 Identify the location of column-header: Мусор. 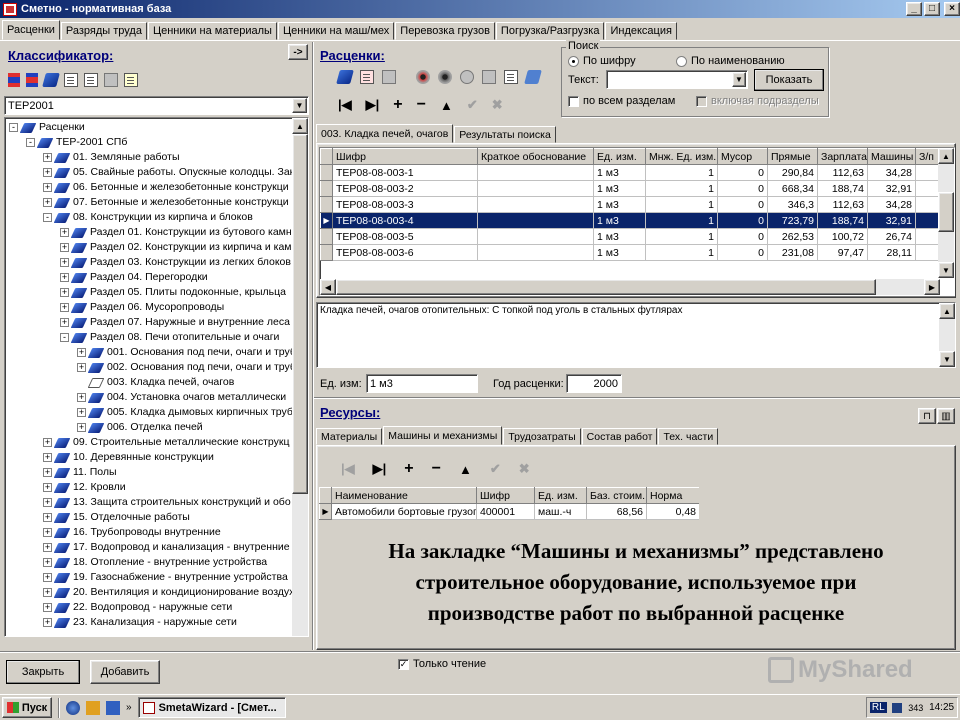
(742, 156).